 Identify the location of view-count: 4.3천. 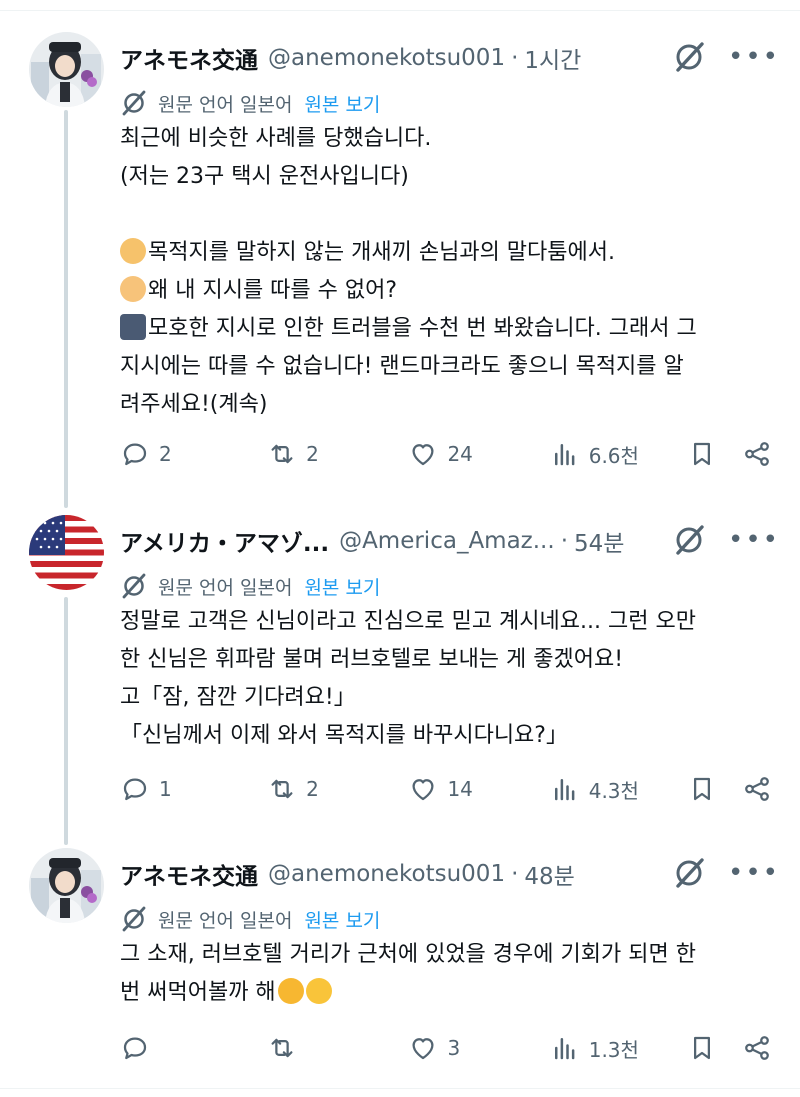
(613, 790).